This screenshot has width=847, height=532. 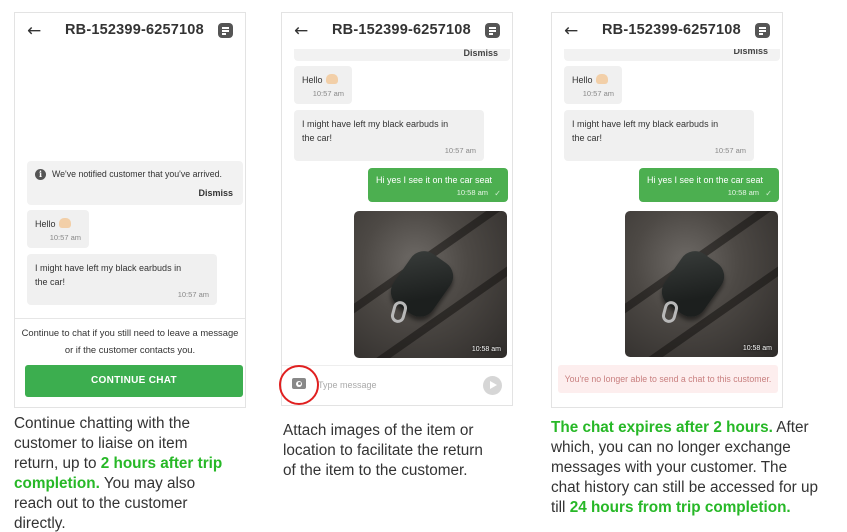 What do you see at coordinates (102, 423) in the screenshot?
I see `caption-line: Continue chatting with the` at bounding box center [102, 423].